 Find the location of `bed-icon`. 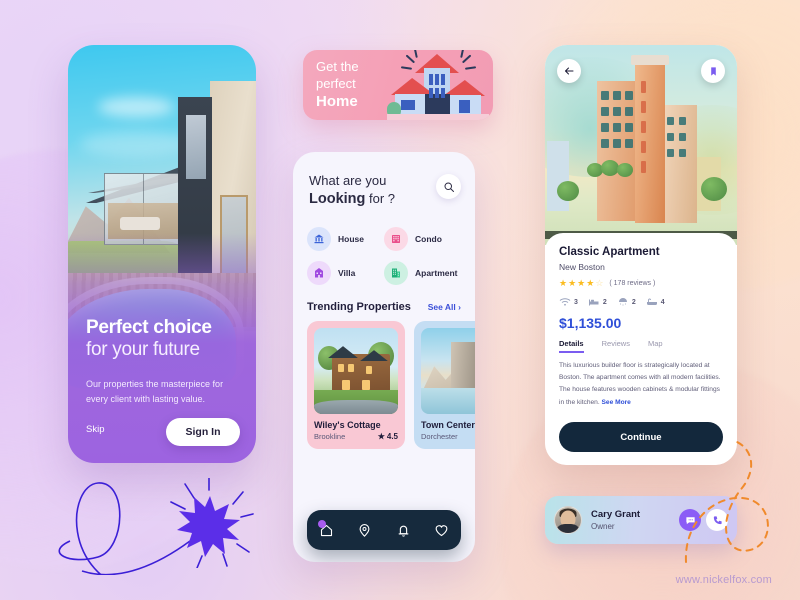

bed-icon is located at coordinates (593, 302).